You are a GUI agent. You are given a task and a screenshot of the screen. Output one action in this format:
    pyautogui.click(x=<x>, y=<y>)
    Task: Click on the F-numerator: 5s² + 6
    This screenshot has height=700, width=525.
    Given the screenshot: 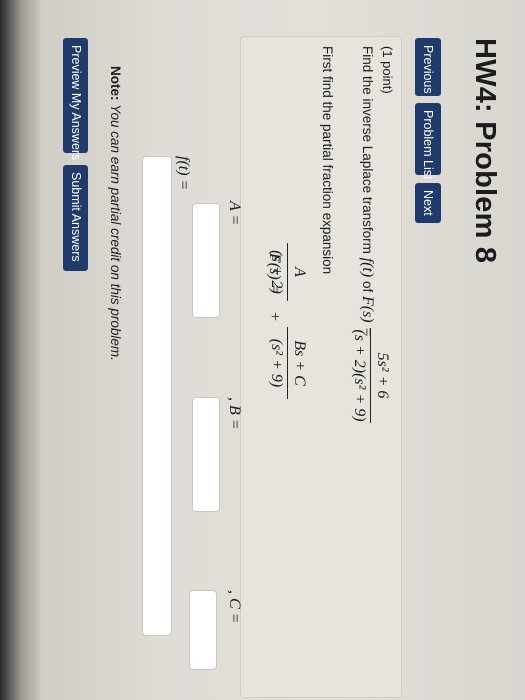 What is the action you would take?
    pyautogui.click(x=382, y=375)
    